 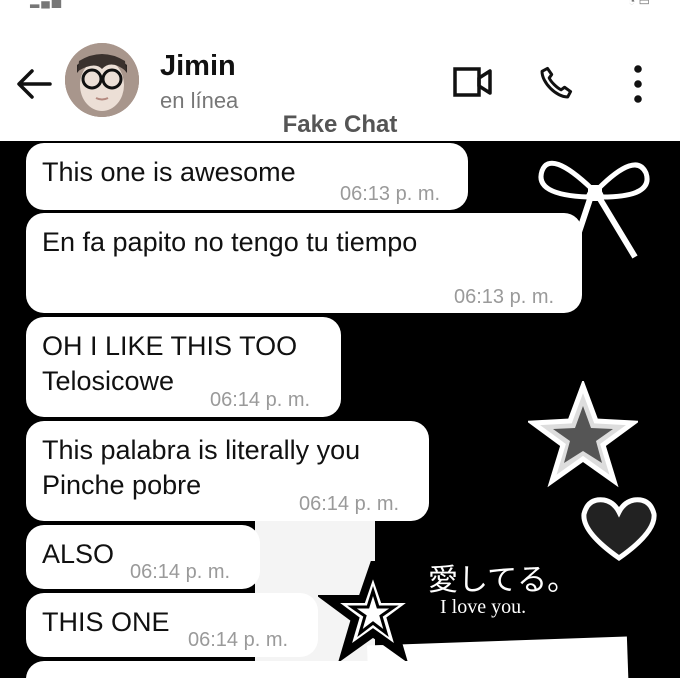 I want to click on more-vertical-icon, so click(x=638, y=84).